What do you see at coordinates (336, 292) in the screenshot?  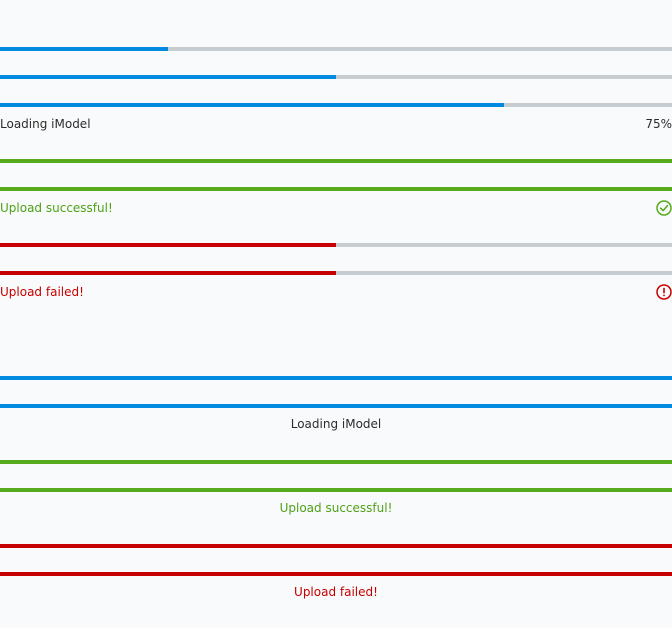 I see `progress-label-row-failed: Upload failed!` at bounding box center [336, 292].